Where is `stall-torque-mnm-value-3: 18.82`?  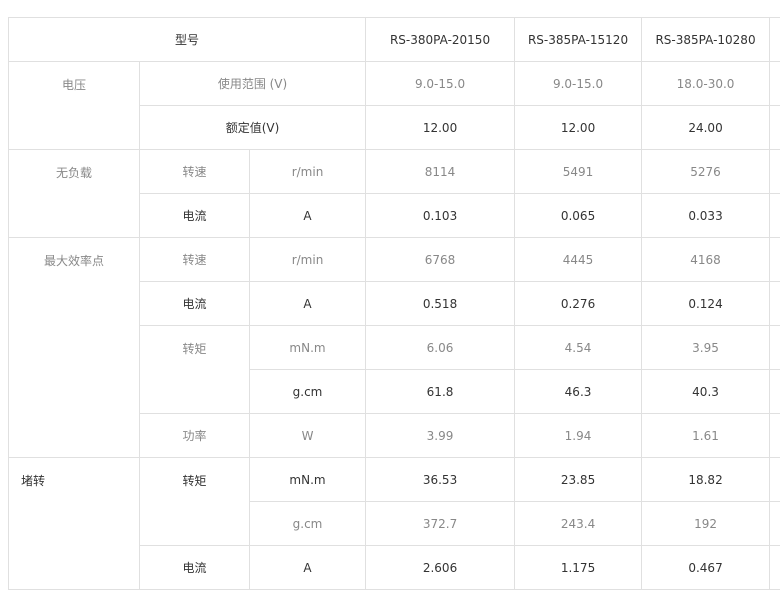
stall-torque-mnm-value-3: 18.82 is located at coordinates (706, 479).